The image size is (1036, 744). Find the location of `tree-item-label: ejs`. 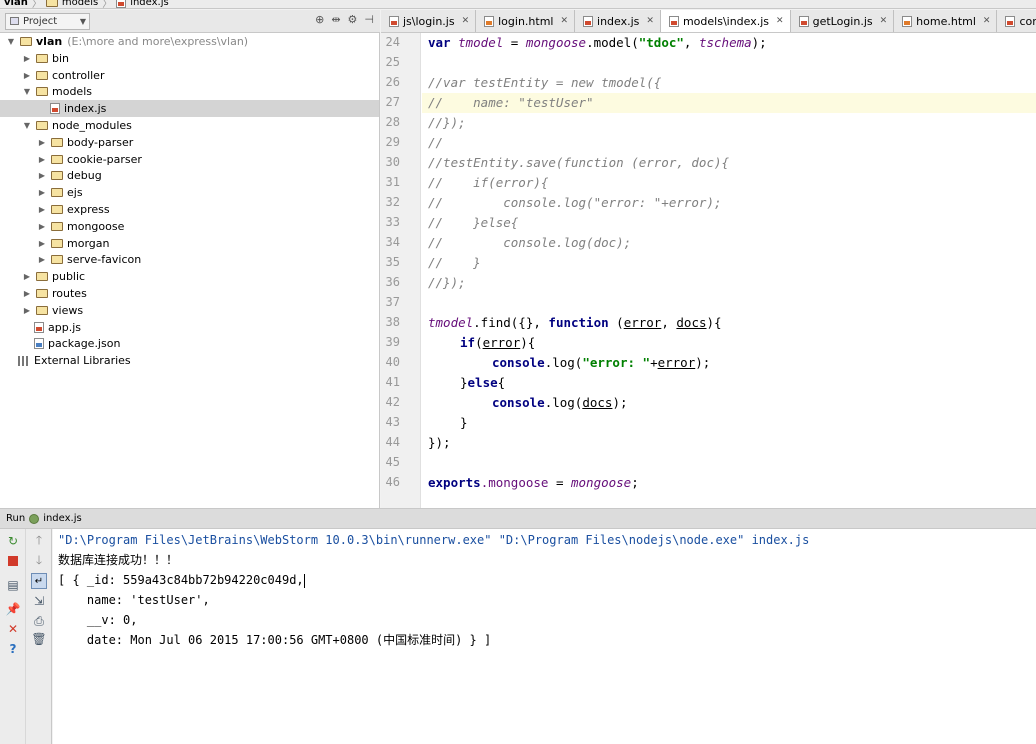

tree-item-label: ejs is located at coordinates (75, 193).